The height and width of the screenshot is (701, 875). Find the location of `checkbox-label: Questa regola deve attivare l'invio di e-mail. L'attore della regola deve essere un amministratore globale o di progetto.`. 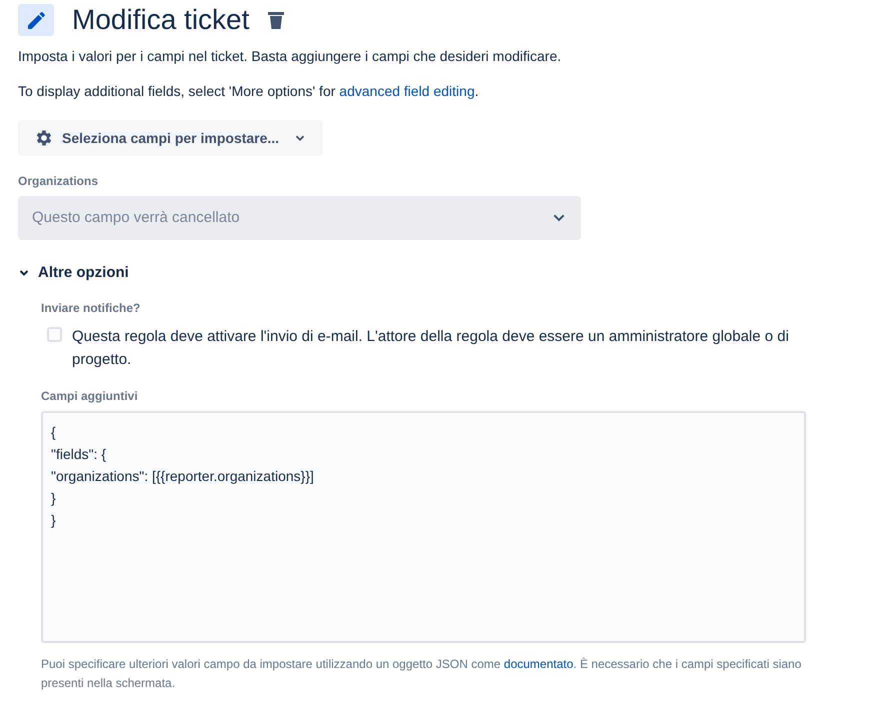

checkbox-label: Questa regola deve attivare l'invio di e-mail. L'attore della regola deve essere un amministratore globale o di progetto. is located at coordinates (431, 348).